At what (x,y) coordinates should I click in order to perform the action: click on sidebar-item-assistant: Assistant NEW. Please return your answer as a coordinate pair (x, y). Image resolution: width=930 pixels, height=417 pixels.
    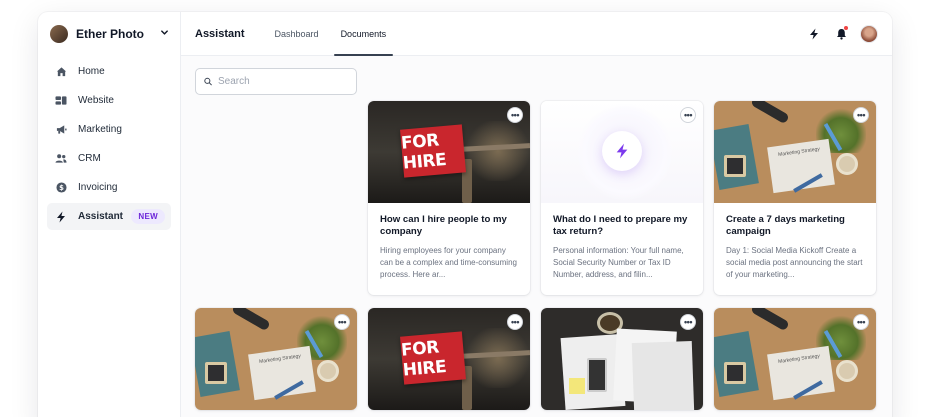
    Looking at the image, I should click on (109, 216).